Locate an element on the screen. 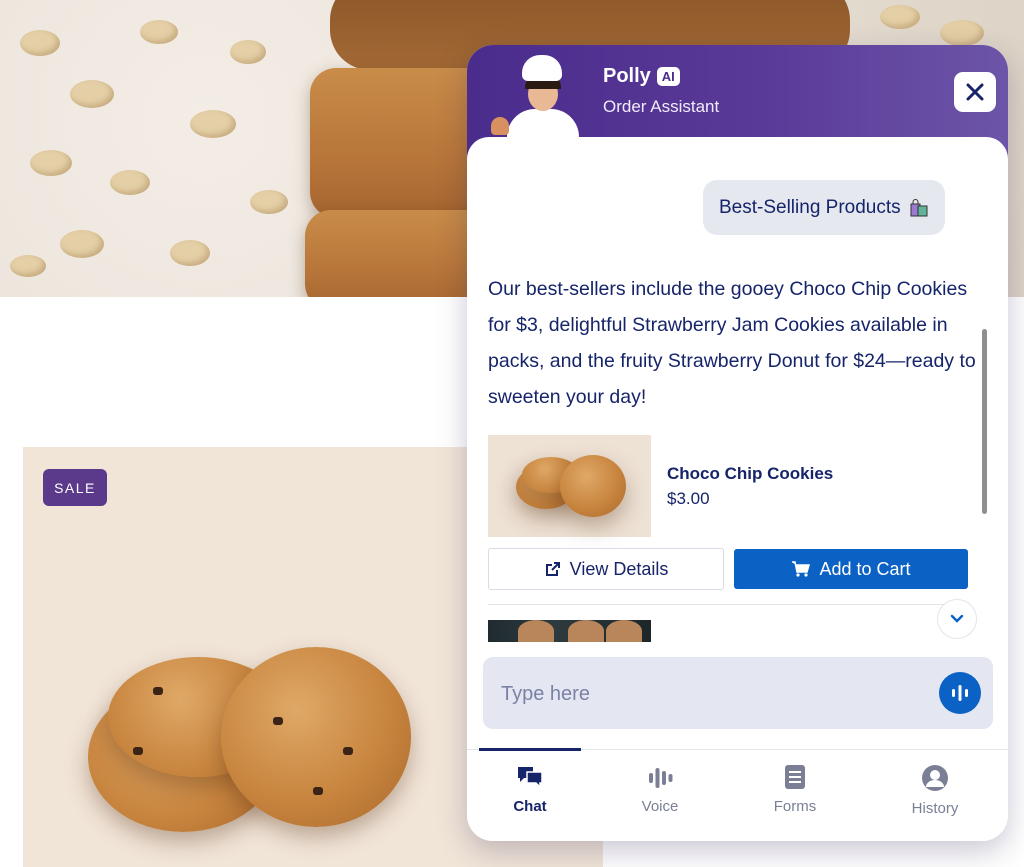 Image resolution: width=1024 pixels, height=867 pixels. product-divider is located at coordinates (728, 604).